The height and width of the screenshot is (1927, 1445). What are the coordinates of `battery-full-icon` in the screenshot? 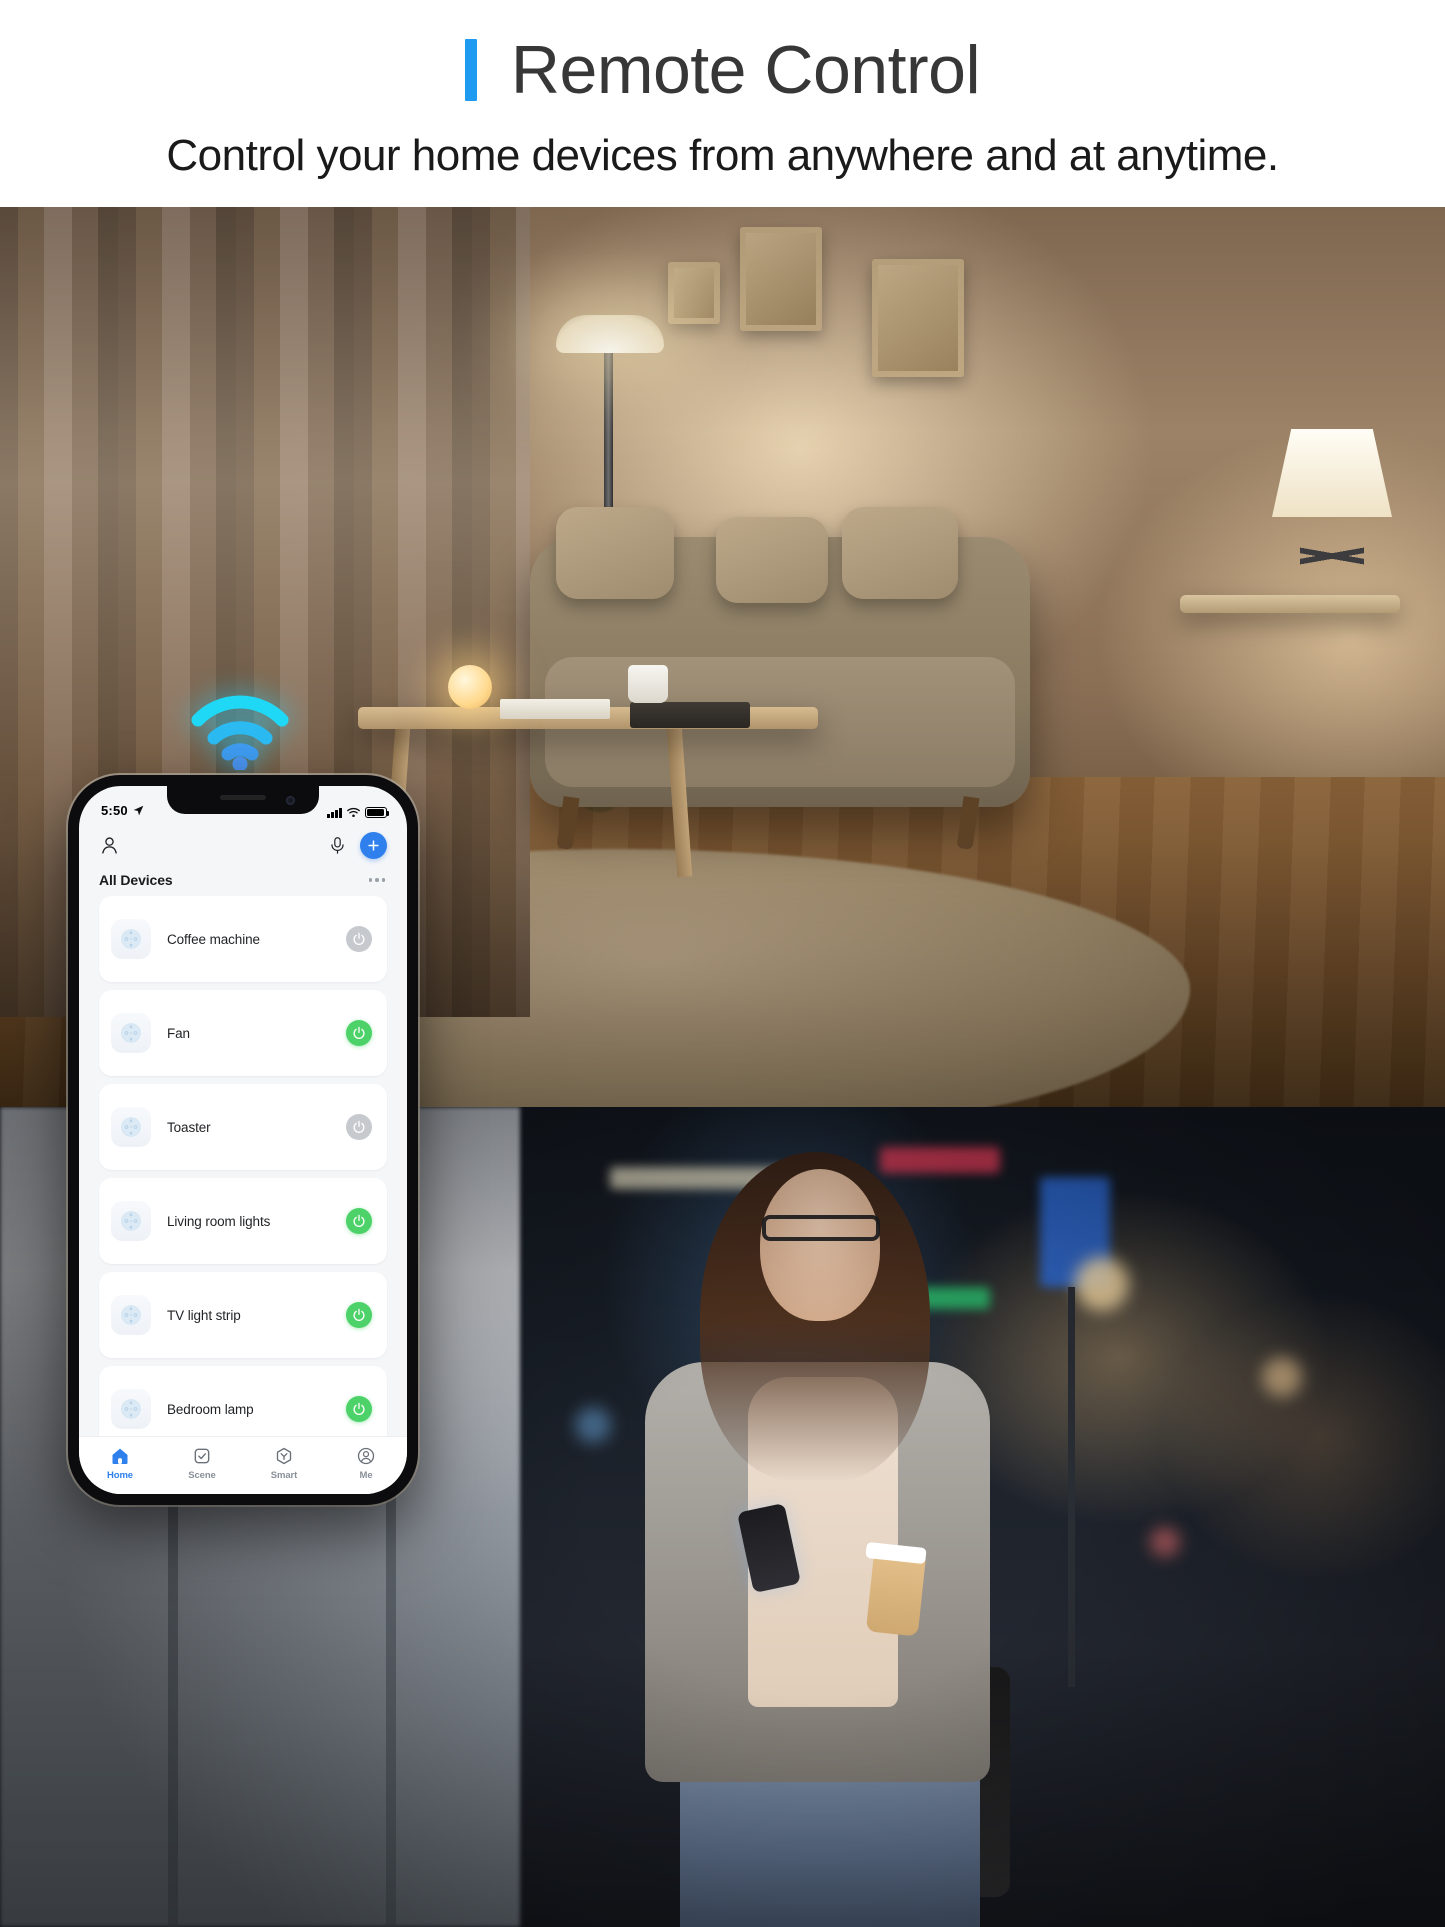 It's located at (377, 812).